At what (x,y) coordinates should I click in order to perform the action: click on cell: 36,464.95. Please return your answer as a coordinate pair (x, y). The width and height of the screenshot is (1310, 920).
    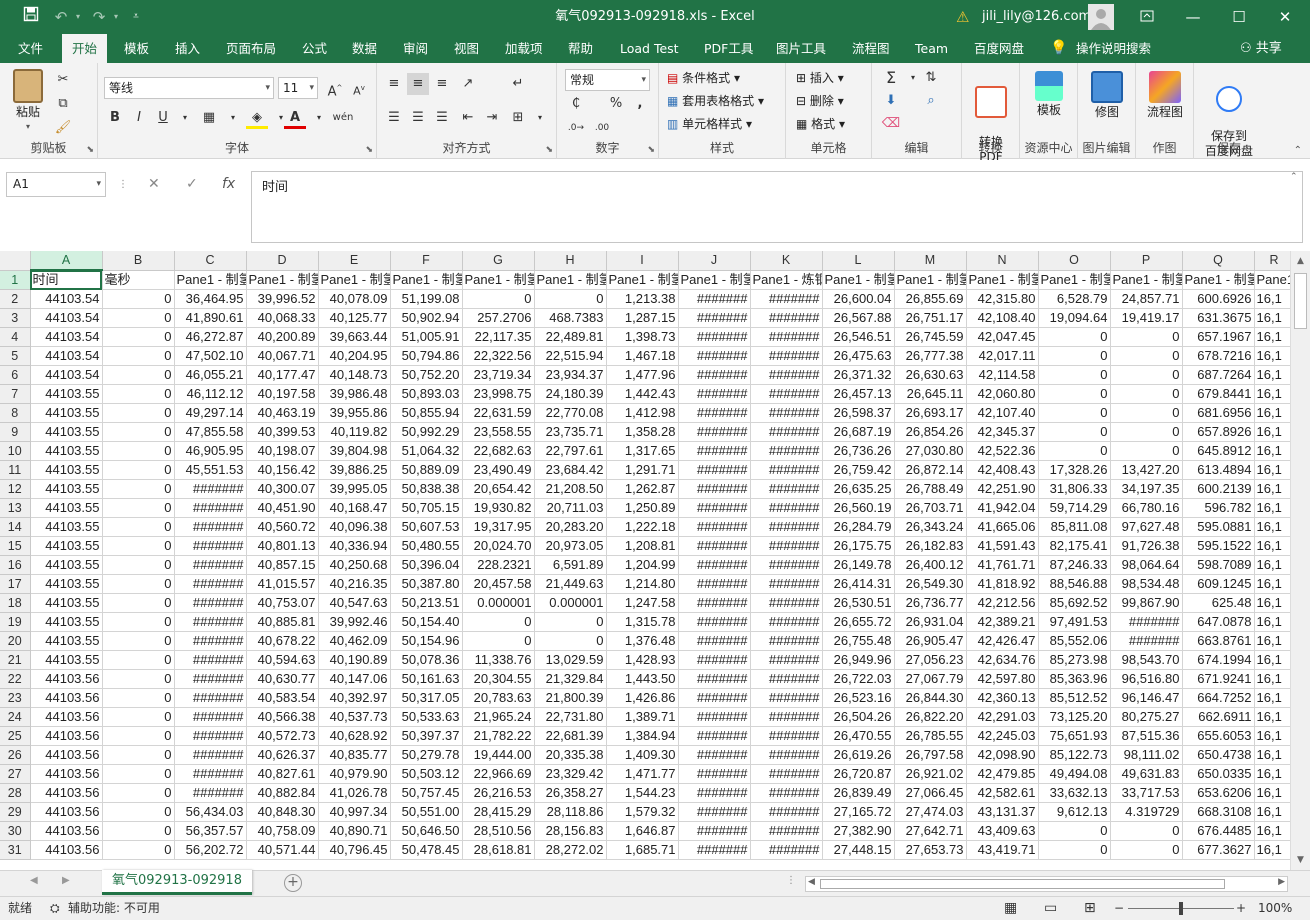
    Looking at the image, I should click on (210, 299).